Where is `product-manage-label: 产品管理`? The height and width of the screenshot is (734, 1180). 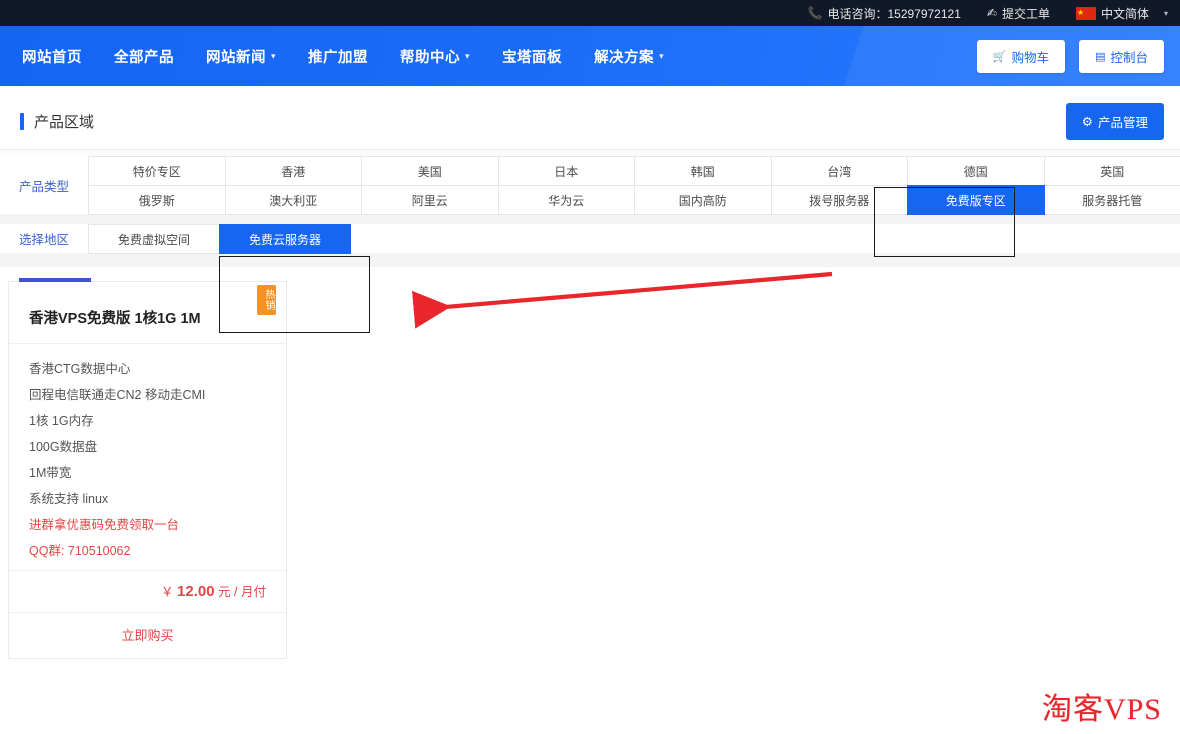
product-manage-label: 产品管理 is located at coordinates (1122, 123).